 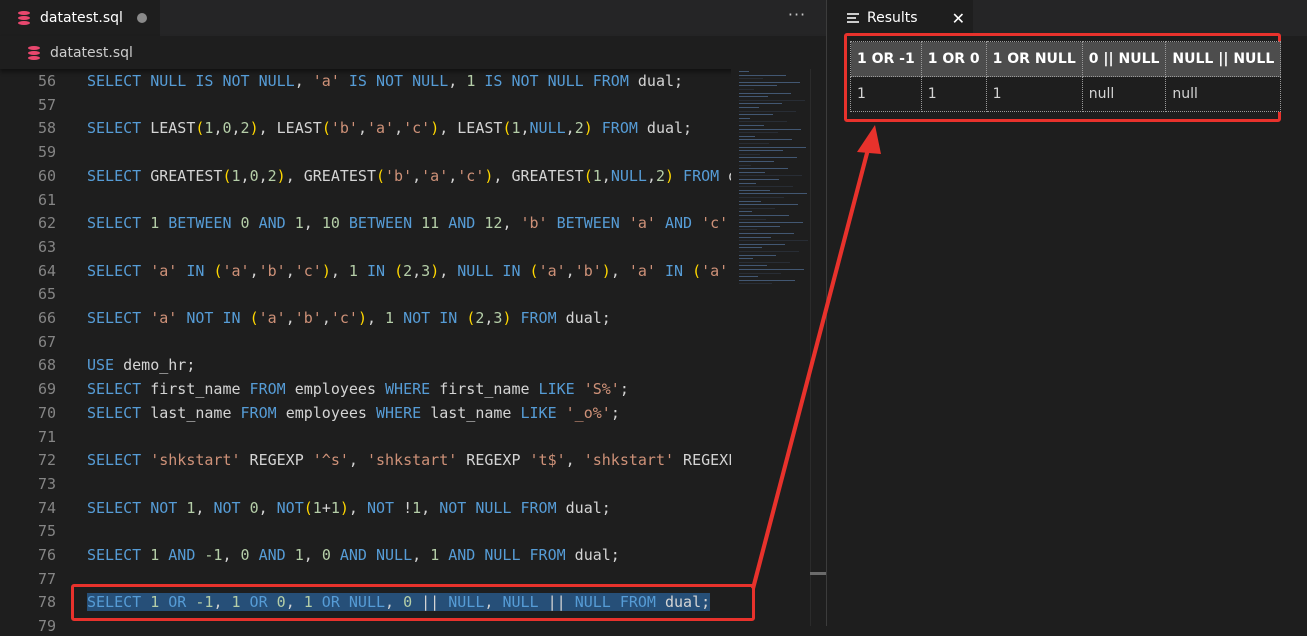 What do you see at coordinates (900, 18) in the screenshot?
I see `tab-results: Results ✕` at bounding box center [900, 18].